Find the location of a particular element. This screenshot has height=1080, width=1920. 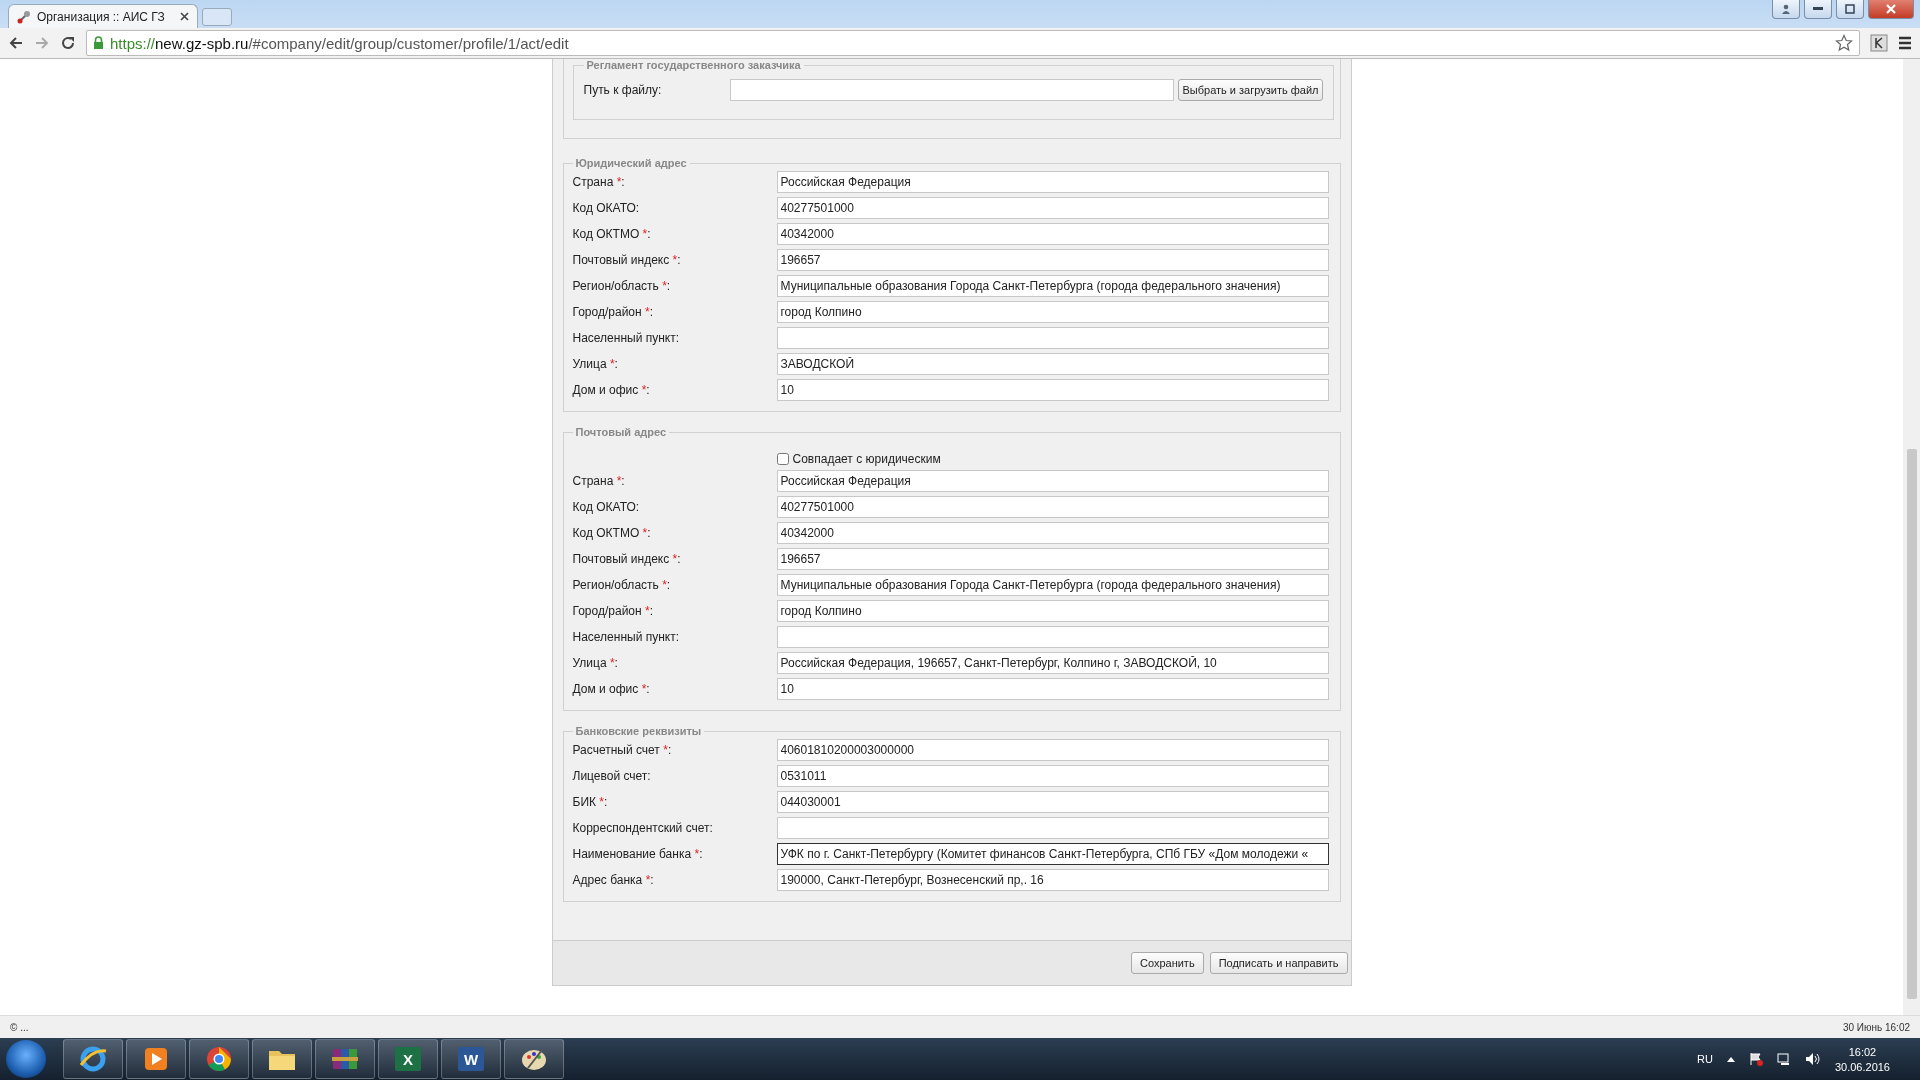

text-field: 0531011 is located at coordinates (1052, 776).